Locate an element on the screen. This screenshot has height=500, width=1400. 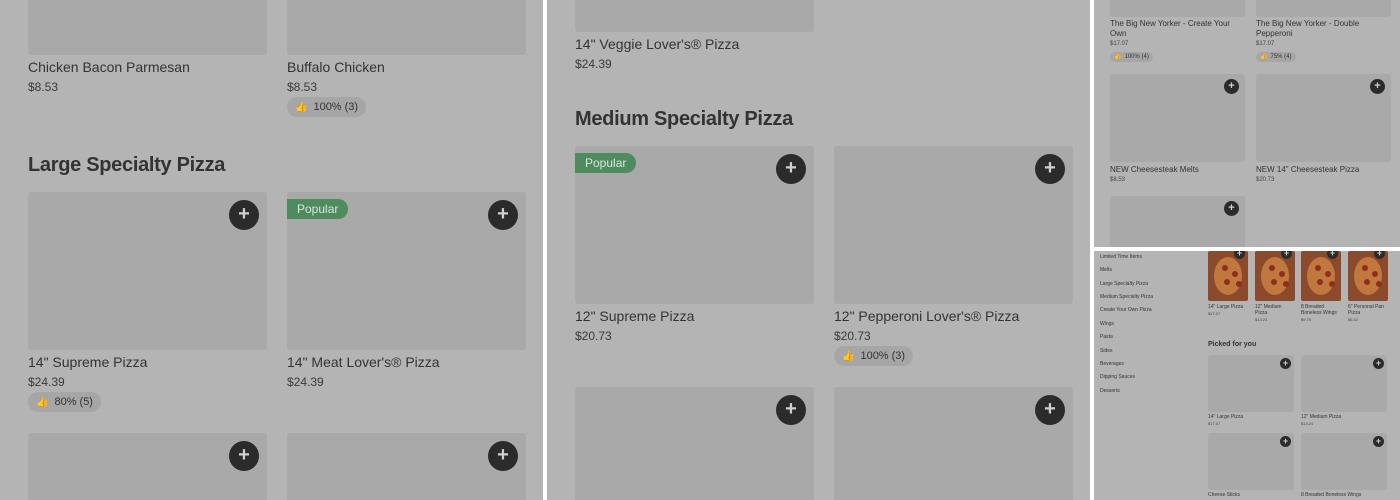
rating-text: 100% (4) is located at coordinates (1136, 57).